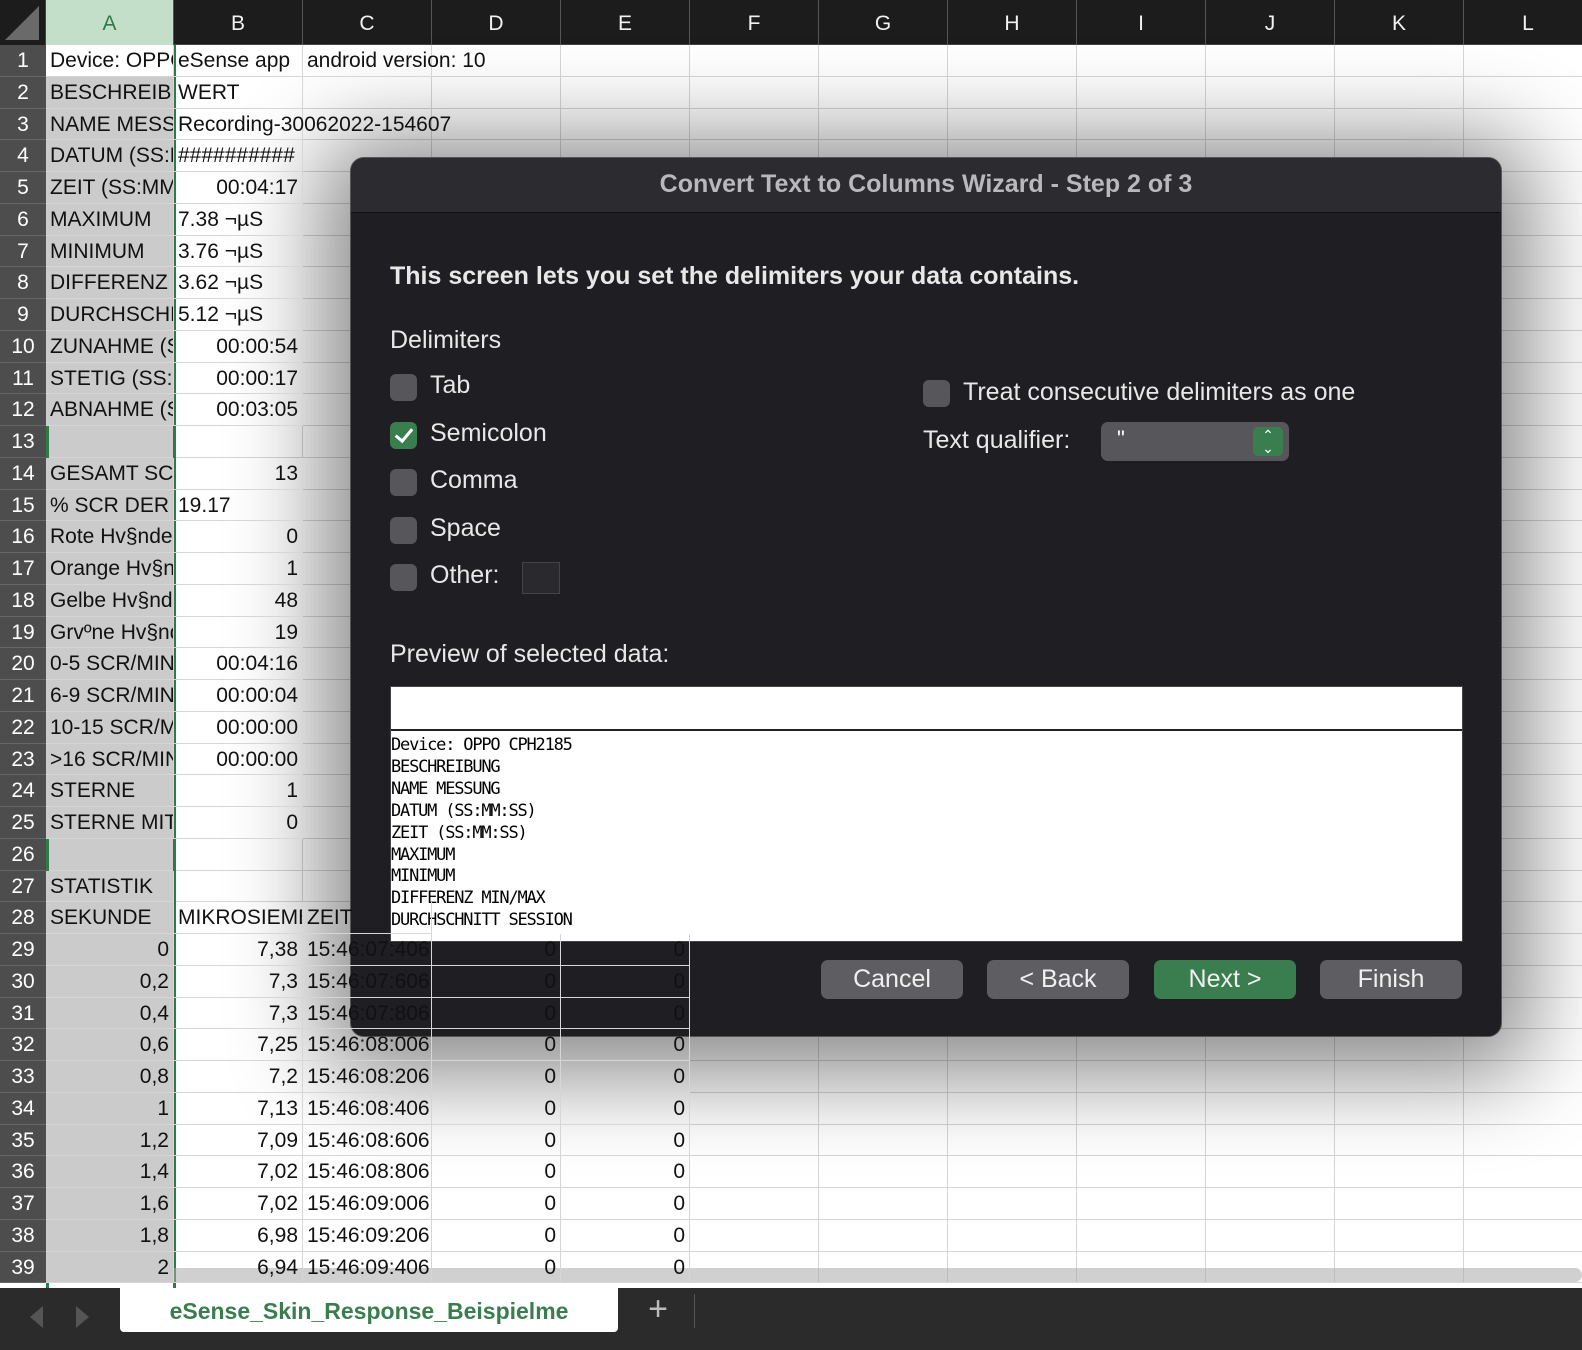 The image size is (1582, 1350). Describe the element at coordinates (1141, 1140) in the screenshot. I see `cell-i35` at that location.